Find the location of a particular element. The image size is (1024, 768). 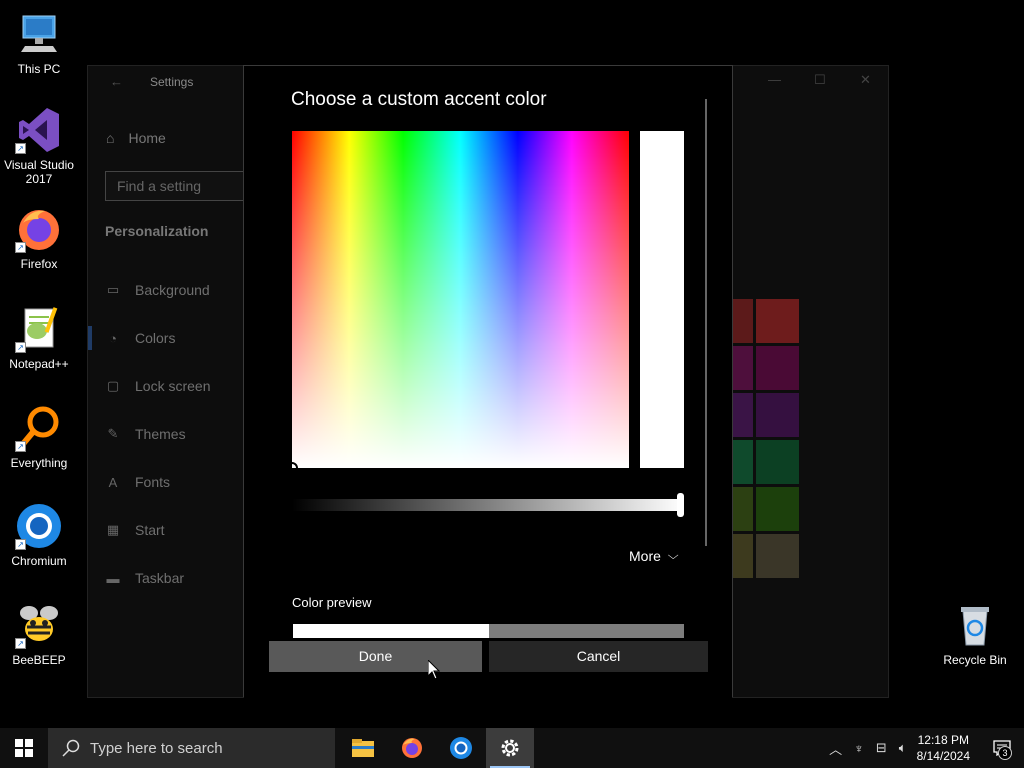

visual-studio-icon: ↗ is located at coordinates (39, 130).